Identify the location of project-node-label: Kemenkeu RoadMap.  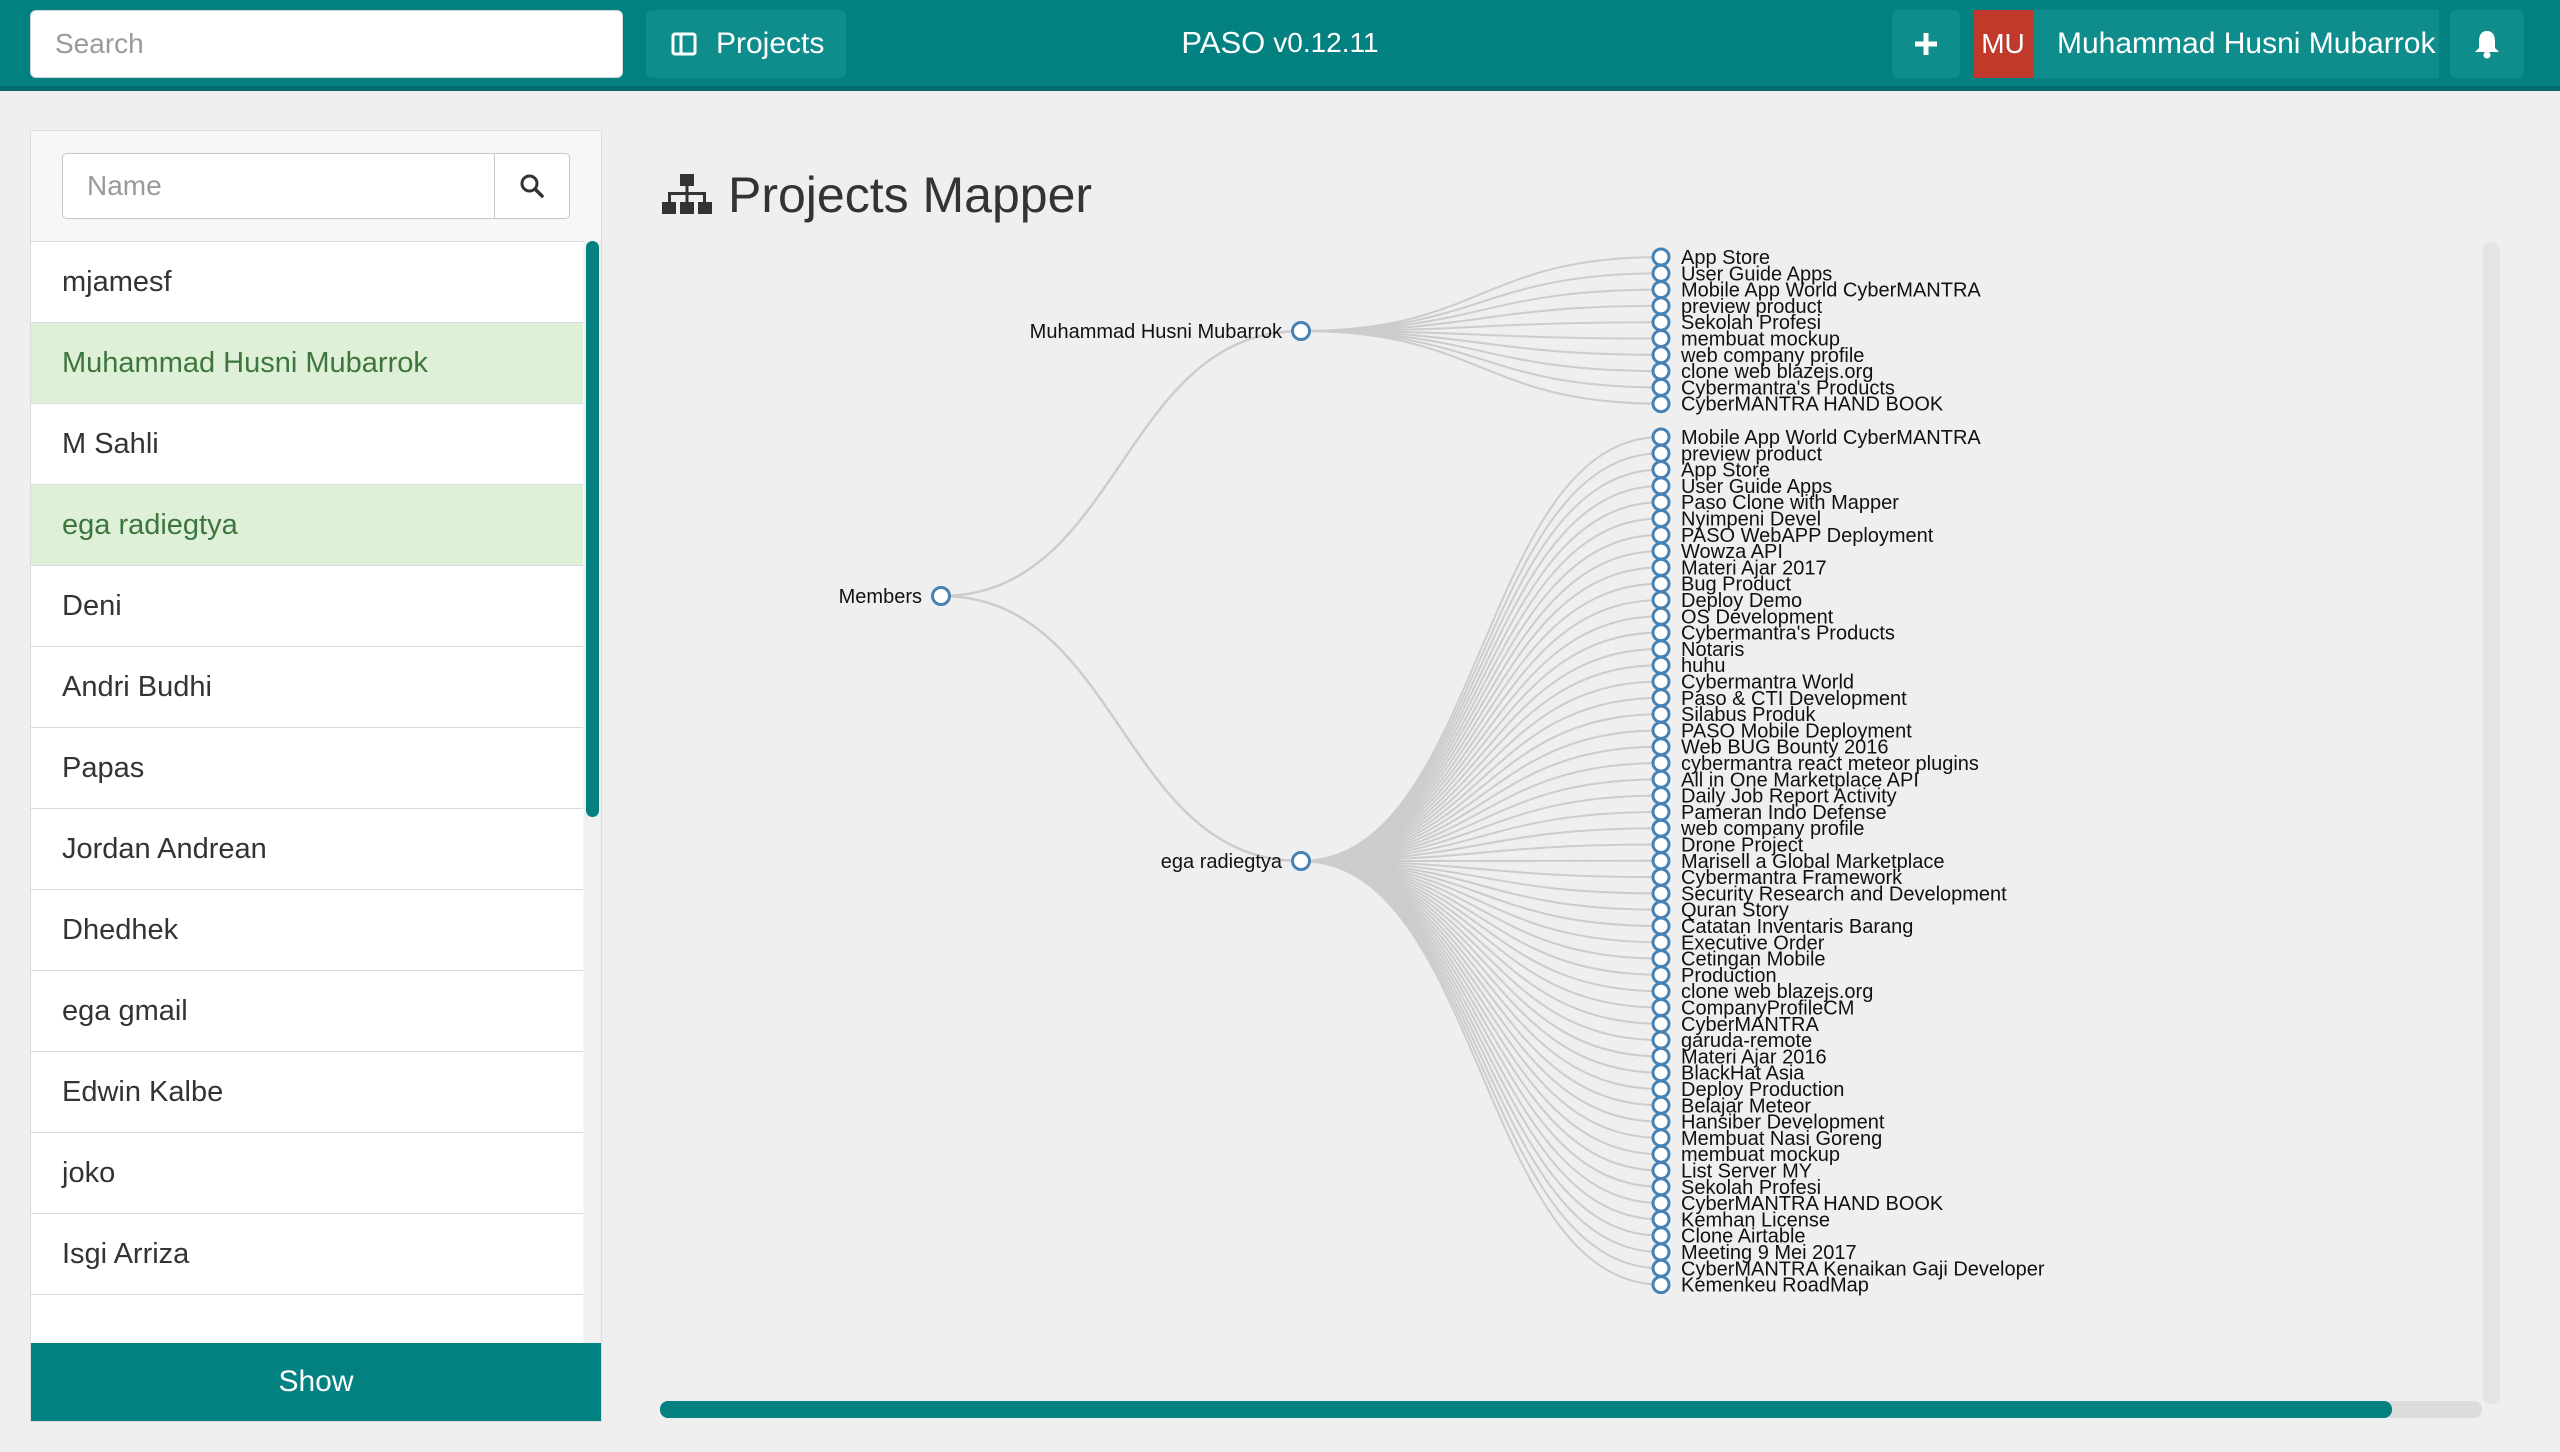
(1775, 1286).